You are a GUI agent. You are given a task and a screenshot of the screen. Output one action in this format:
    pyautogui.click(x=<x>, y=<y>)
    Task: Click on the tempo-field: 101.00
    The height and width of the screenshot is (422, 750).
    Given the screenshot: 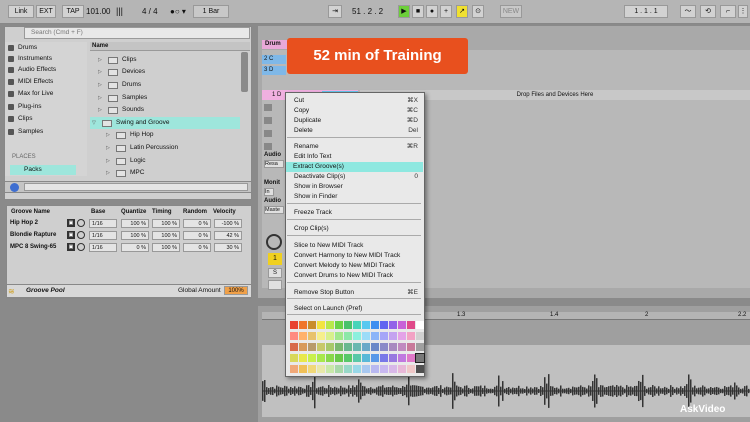 What is the action you would take?
    pyautogui.click(x=98, y=11)
    